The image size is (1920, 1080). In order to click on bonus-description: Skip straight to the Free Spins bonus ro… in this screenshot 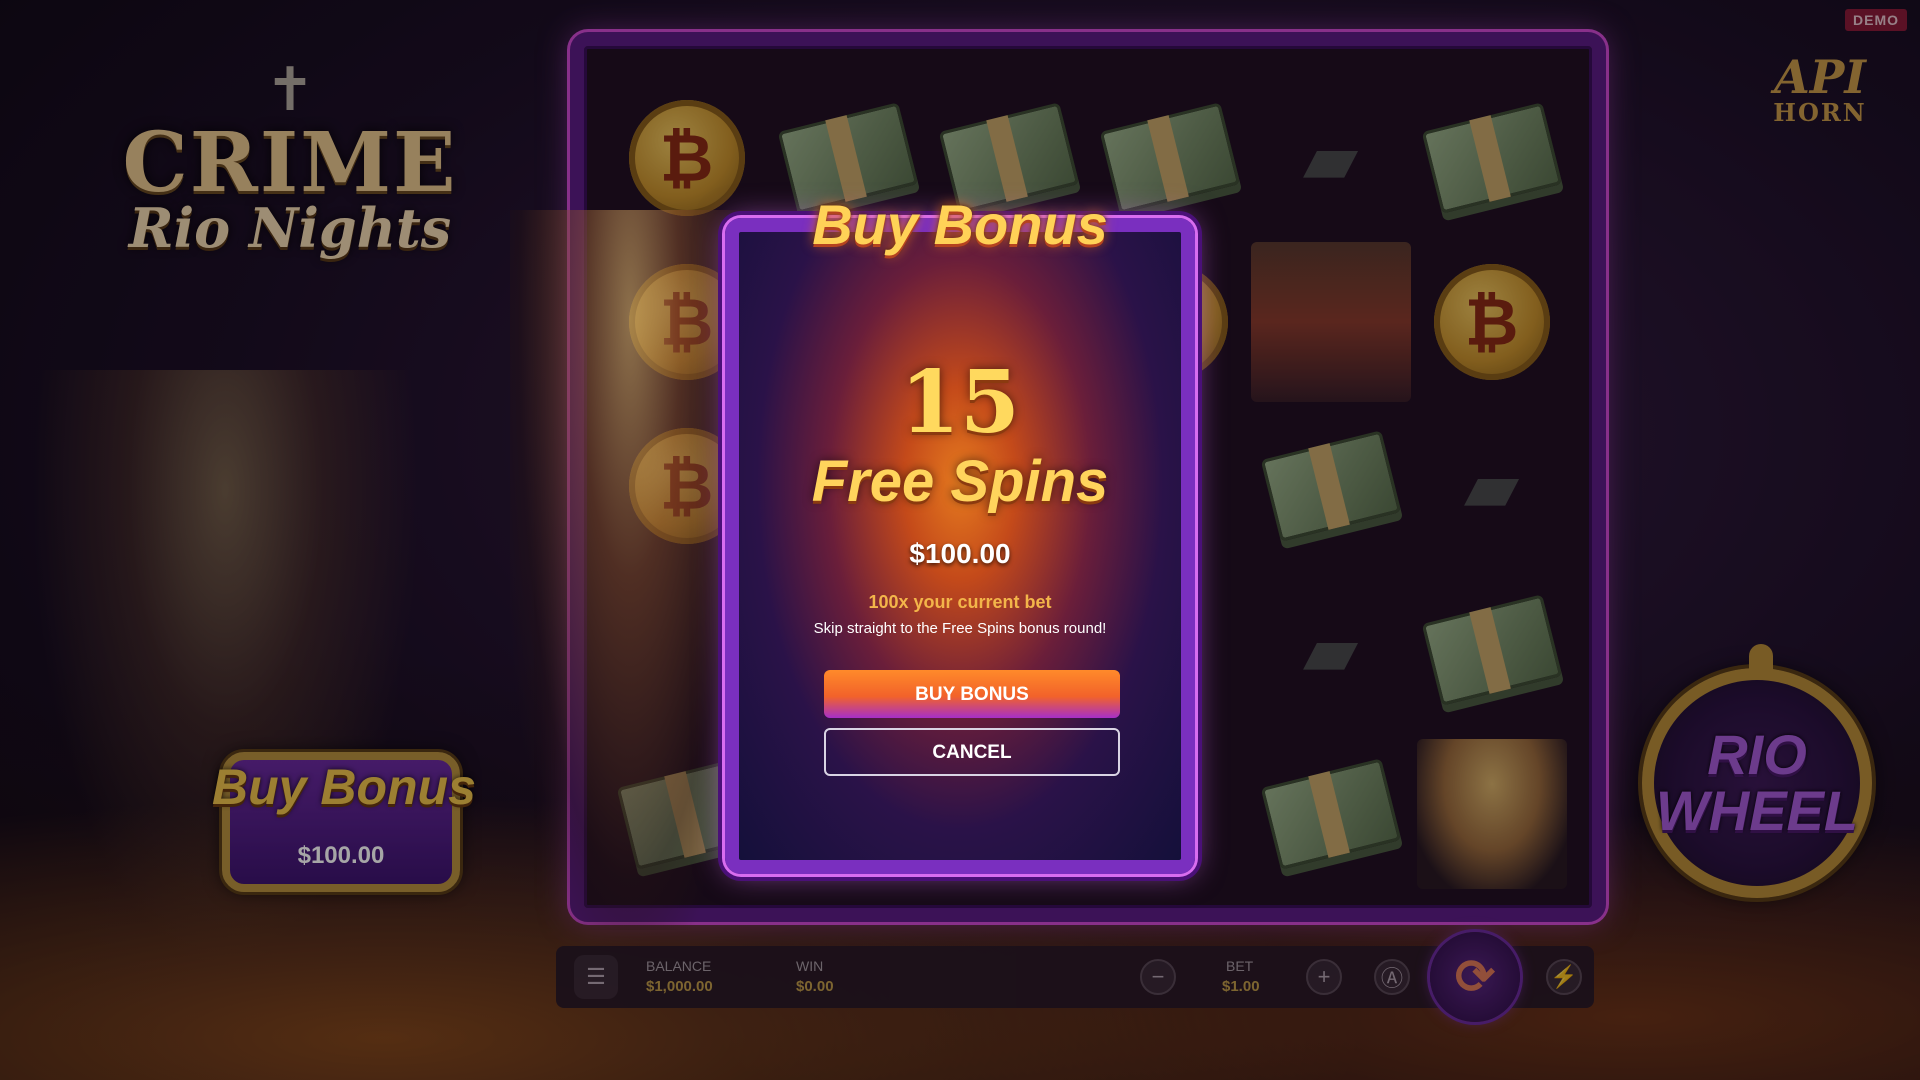, I will do `click(960, 628)`.